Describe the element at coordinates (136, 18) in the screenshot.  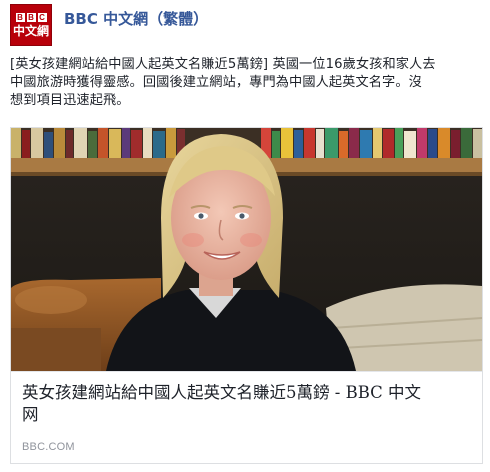
I see `page-name-link: BBC 中文網（繁體）` at that location.